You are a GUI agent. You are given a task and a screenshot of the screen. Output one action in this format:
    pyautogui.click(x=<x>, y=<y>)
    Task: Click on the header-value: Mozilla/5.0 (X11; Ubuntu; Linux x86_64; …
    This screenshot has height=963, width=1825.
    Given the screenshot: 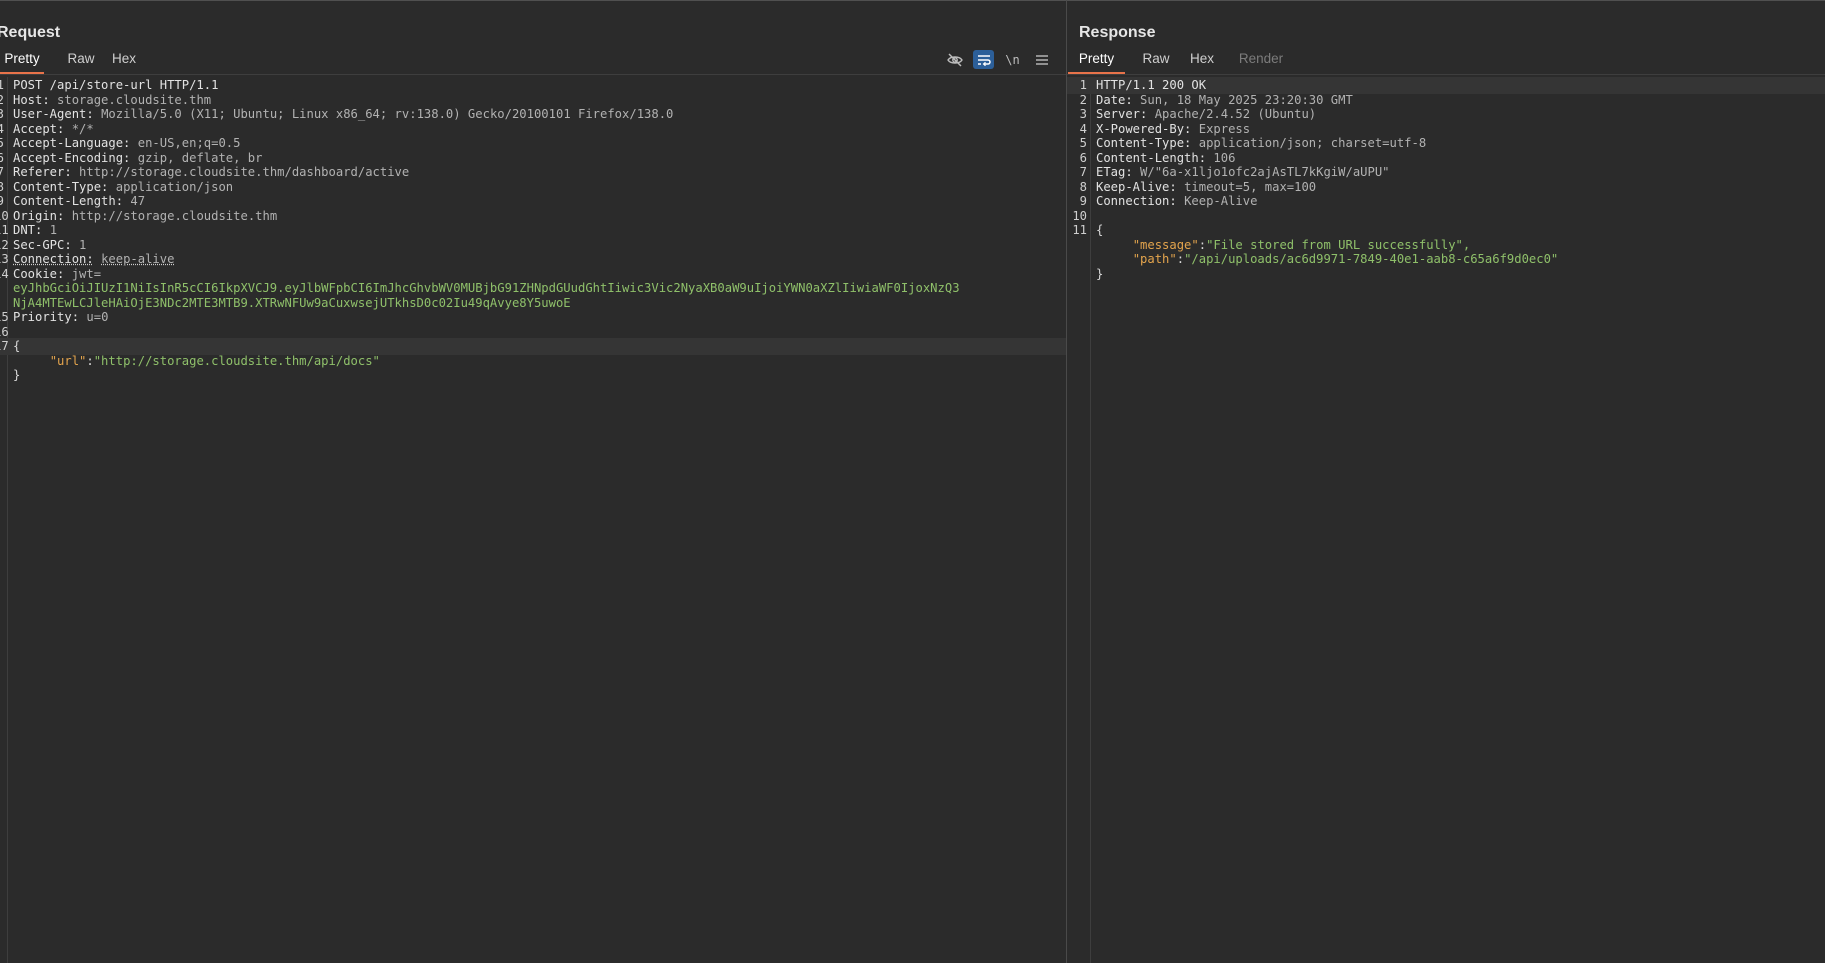 What is the action you would take?
    pyautogui.click(x=387, y=114)
    